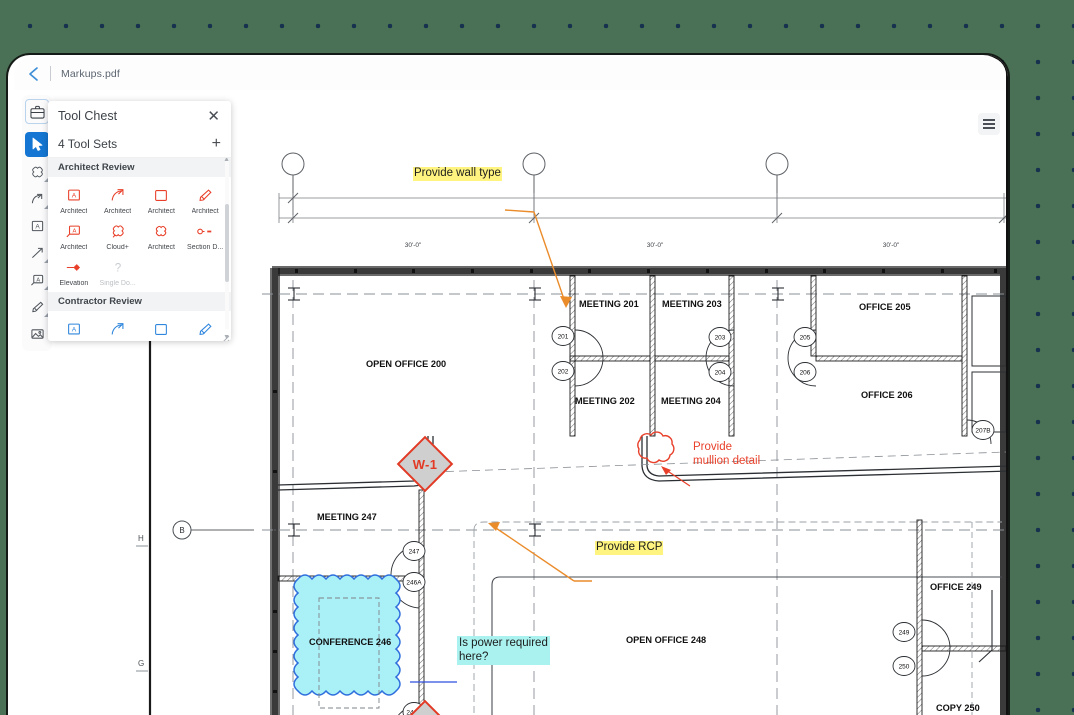 The image size is (1074, 715). I want to click on room-label: OPEN OFFICE 200, so click(406, 364).